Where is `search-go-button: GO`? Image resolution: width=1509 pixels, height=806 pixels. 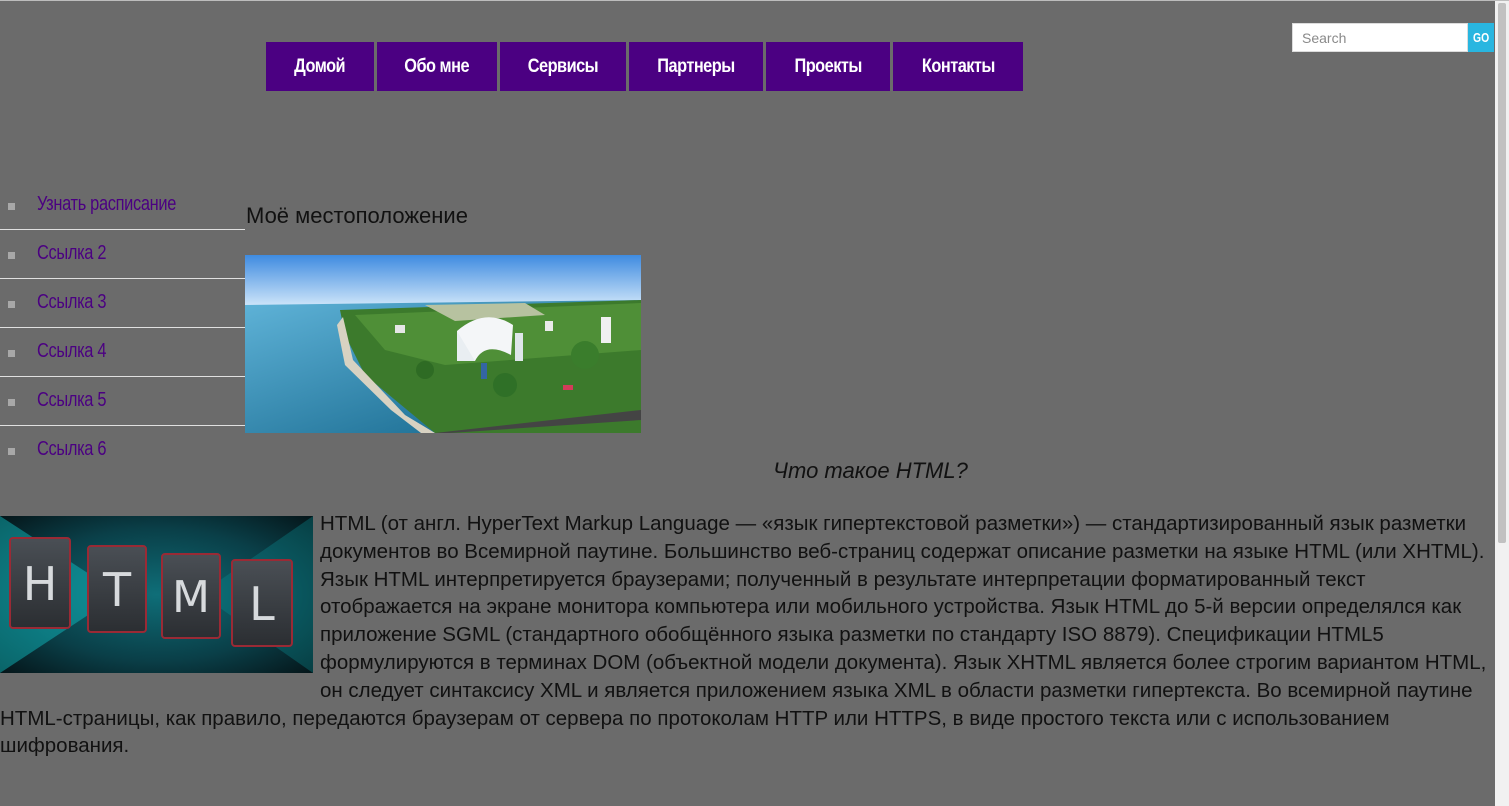
search-go-button: GO is located at coordinates (1481, 37).